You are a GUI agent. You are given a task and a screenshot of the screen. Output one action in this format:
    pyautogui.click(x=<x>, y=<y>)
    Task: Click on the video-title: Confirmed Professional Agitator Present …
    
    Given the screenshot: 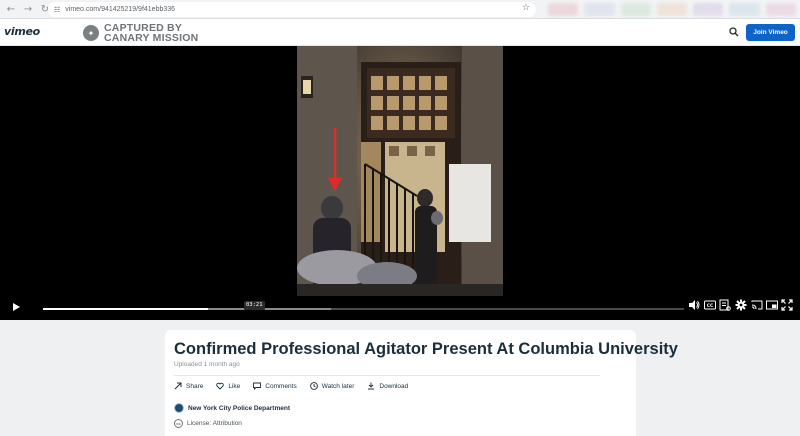 What is the action you would take?
    pyautogui.click(x=426, y=349)
    